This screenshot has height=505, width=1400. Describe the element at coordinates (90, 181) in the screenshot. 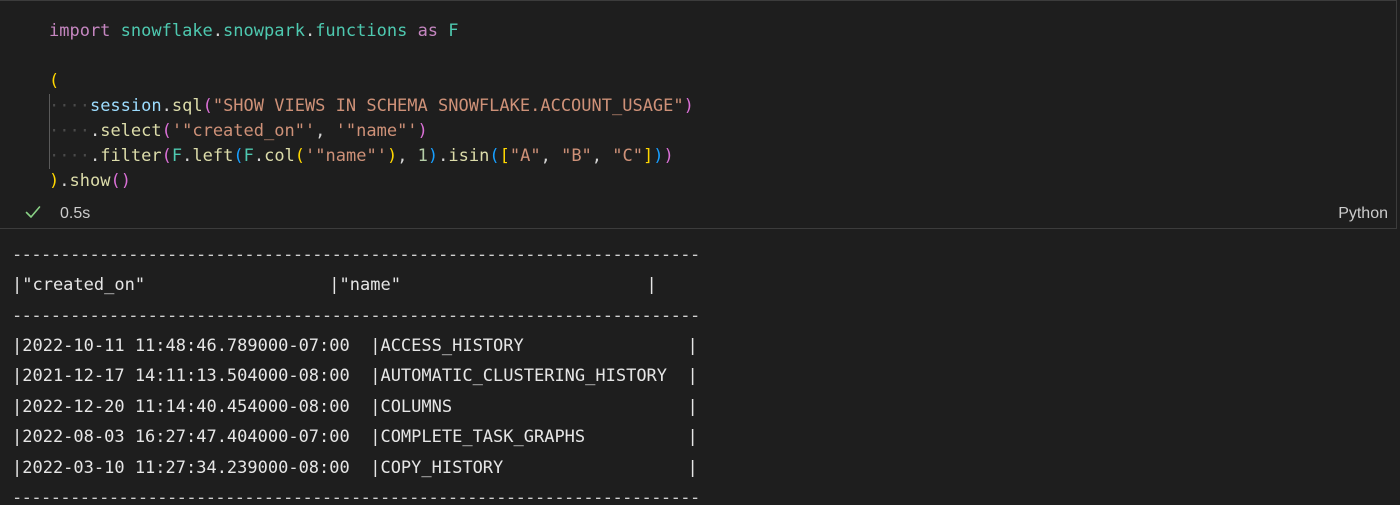

I see `code-token: show` at that location.